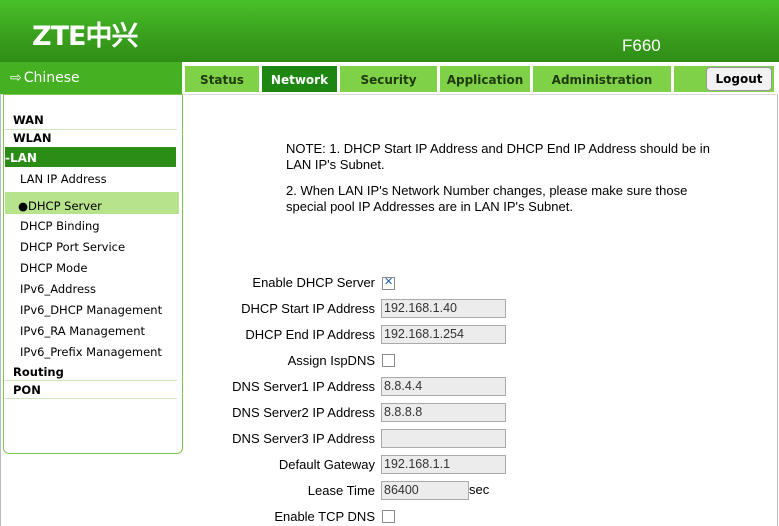 This screenshot has height=526, width=779. I want to click on sidebar-item-routing: Routing, so click(100, 372).